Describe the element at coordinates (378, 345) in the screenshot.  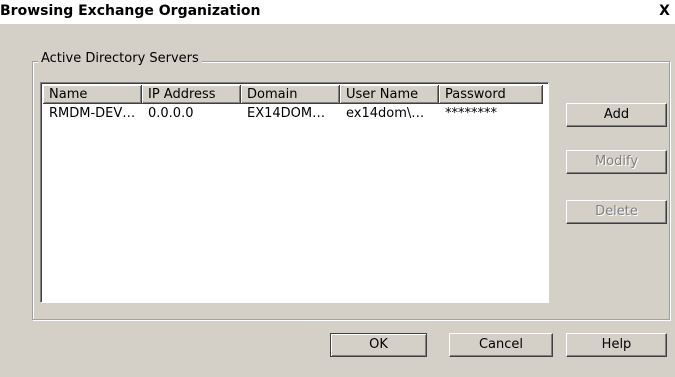
I see `ok-button: OK` at that location.